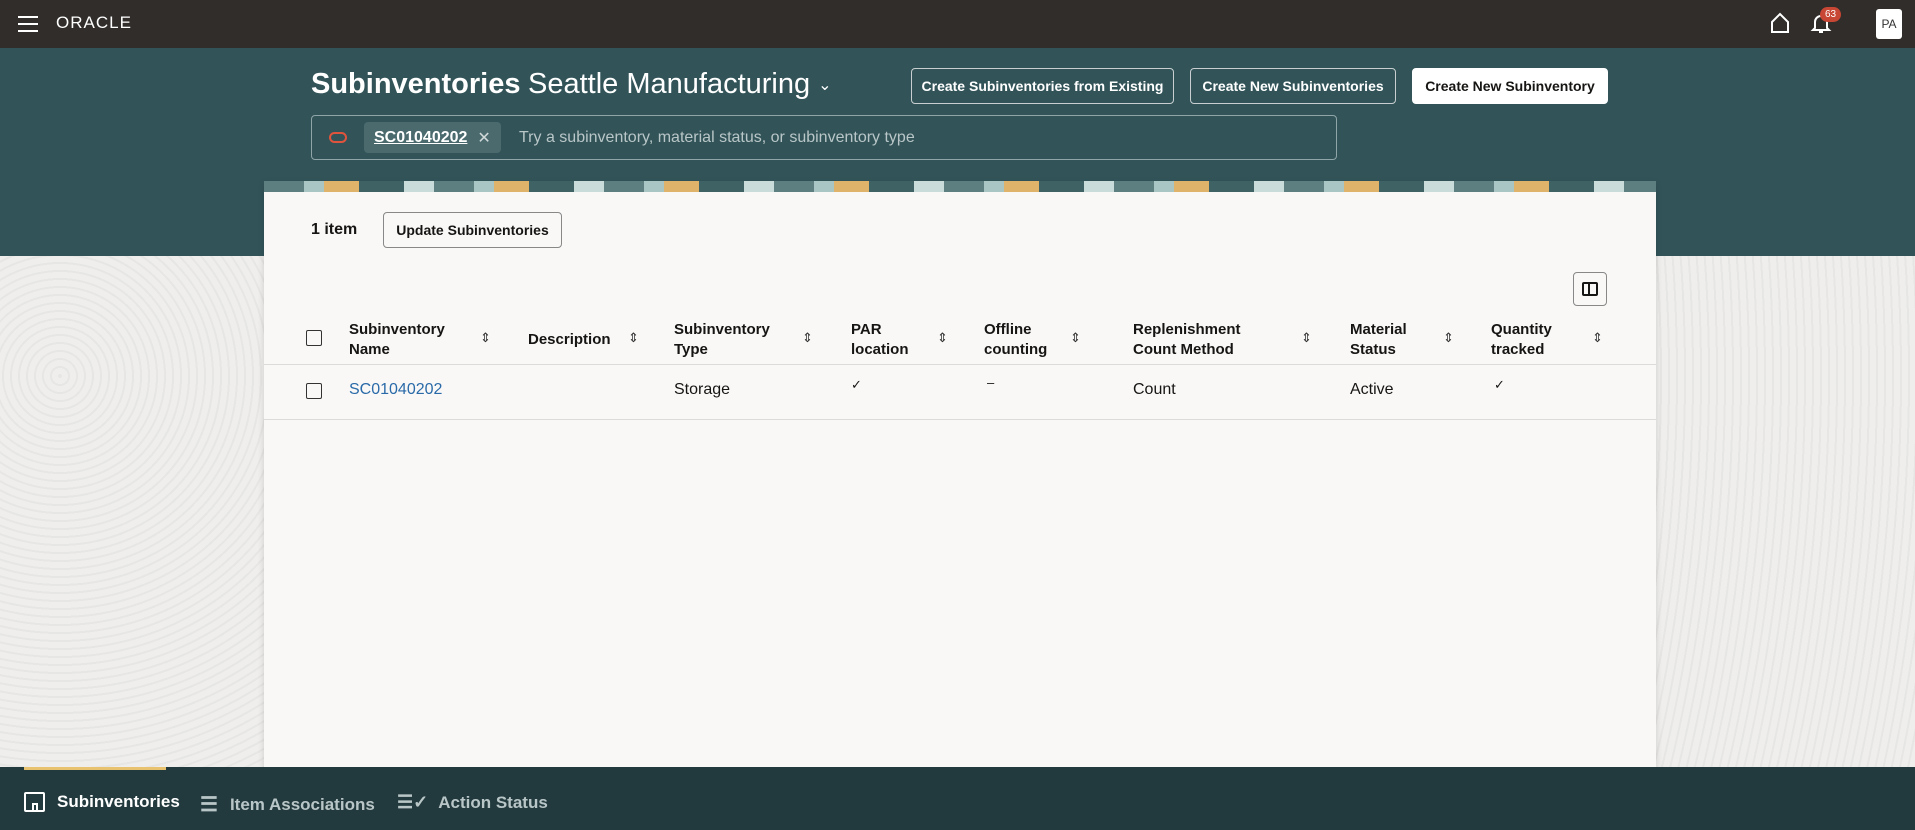 Image resolution: width=1915 pixels, height=830 pixels. Describe the element at coordinates (102, 802) in the screenshot. I see `tab-subinventories: Subinventories` at that location.